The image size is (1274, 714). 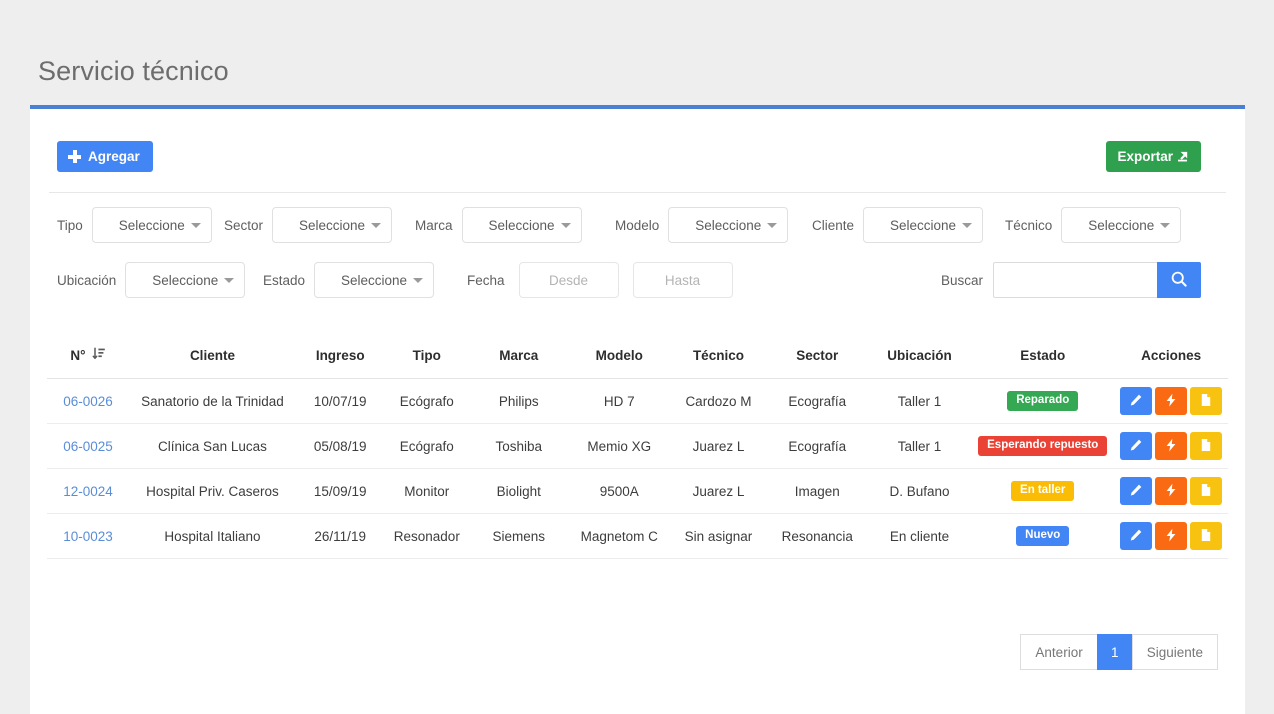 What do you see at coordinates (88, 363) in the screenshot?
I see `column-header-numero: N°` at bounding box center [88, 363].